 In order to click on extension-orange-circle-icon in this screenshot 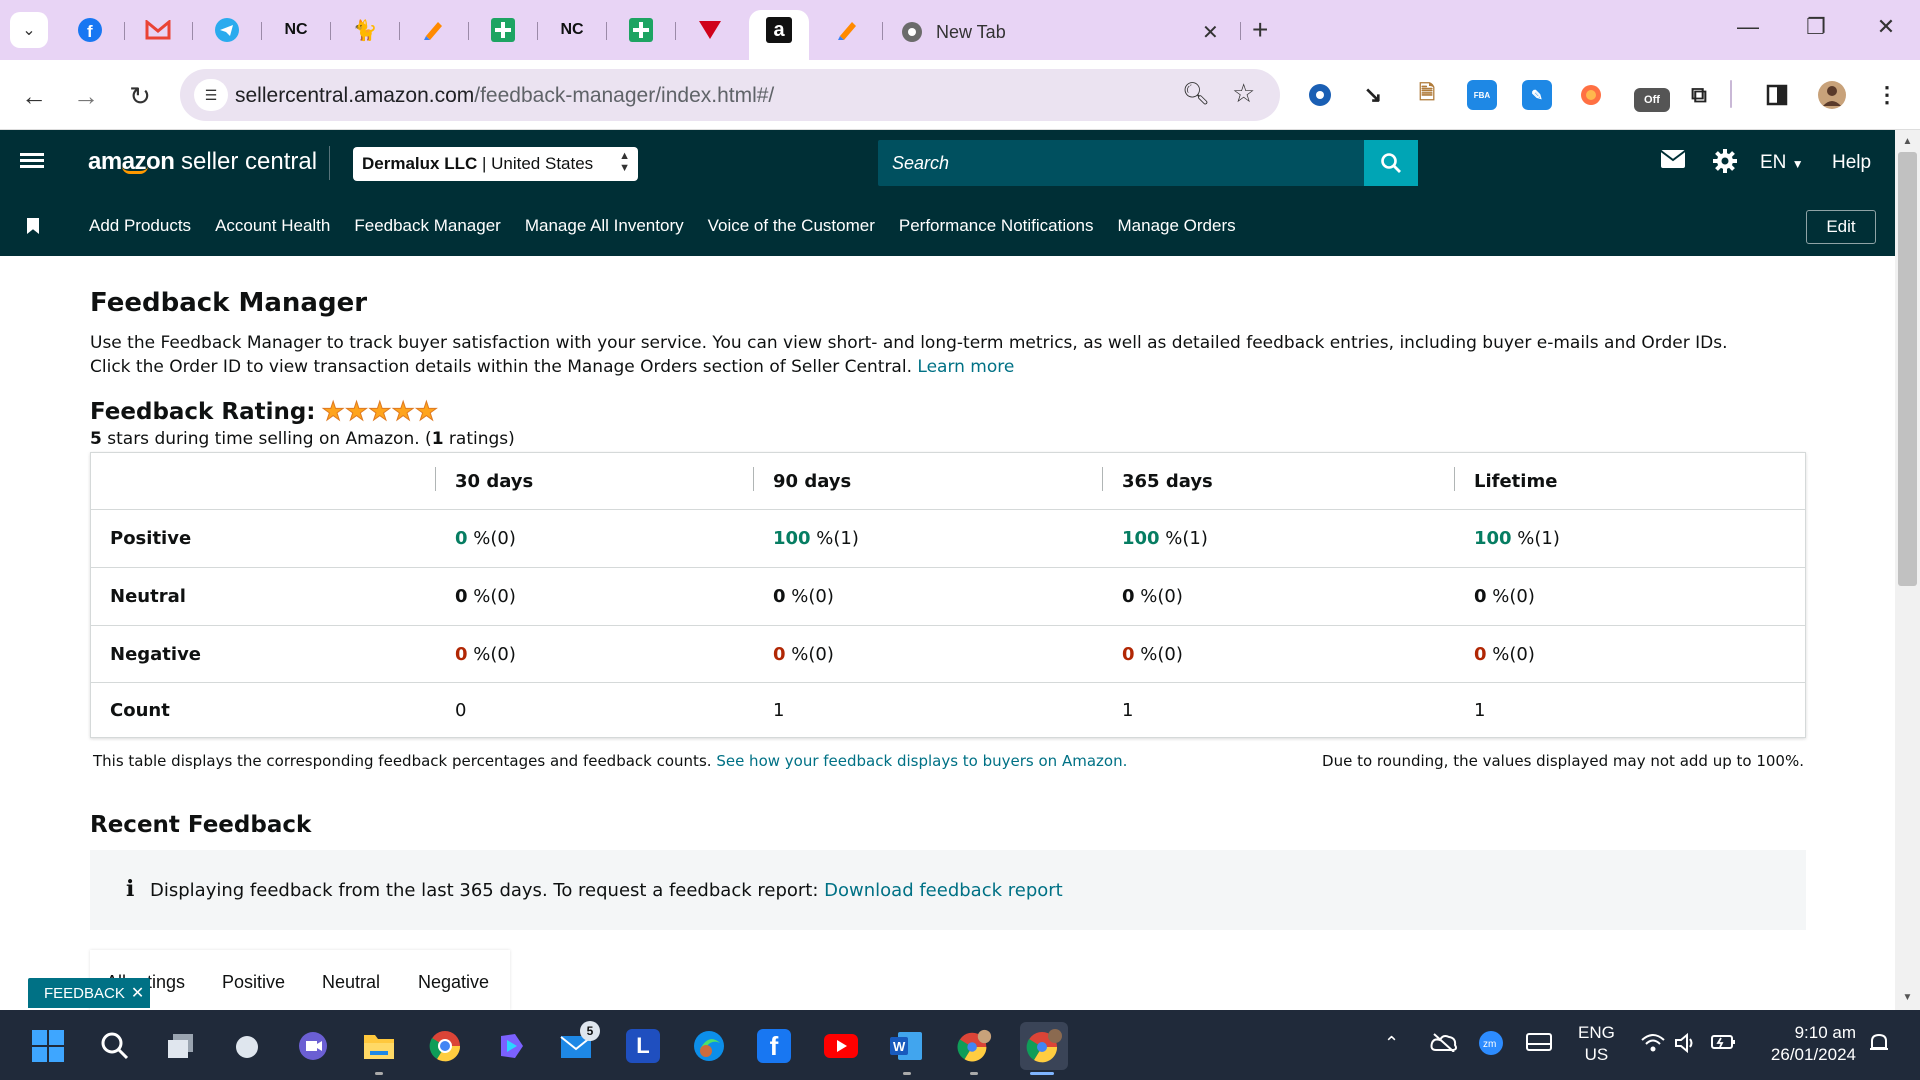, I will do `click(1591, 95)`.